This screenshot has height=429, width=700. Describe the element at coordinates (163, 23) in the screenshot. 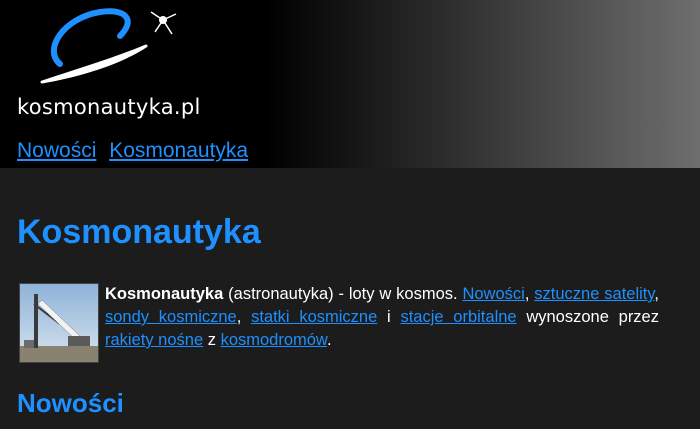

I see `satellite-icon` at that location.